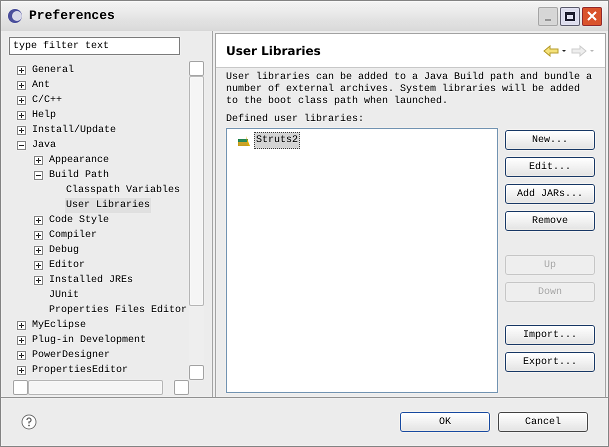  I want to click on tree-item: Installed JREs, so click(91, 280).